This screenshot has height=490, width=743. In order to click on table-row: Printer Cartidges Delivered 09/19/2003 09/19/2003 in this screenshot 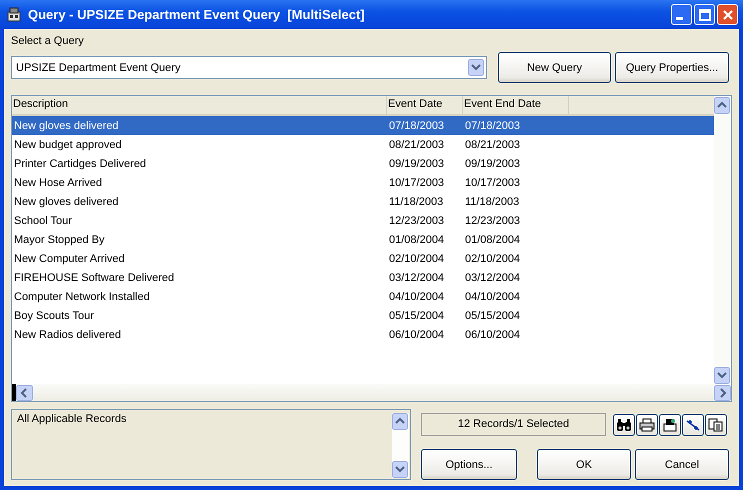, I will do `click(363, 163)`.